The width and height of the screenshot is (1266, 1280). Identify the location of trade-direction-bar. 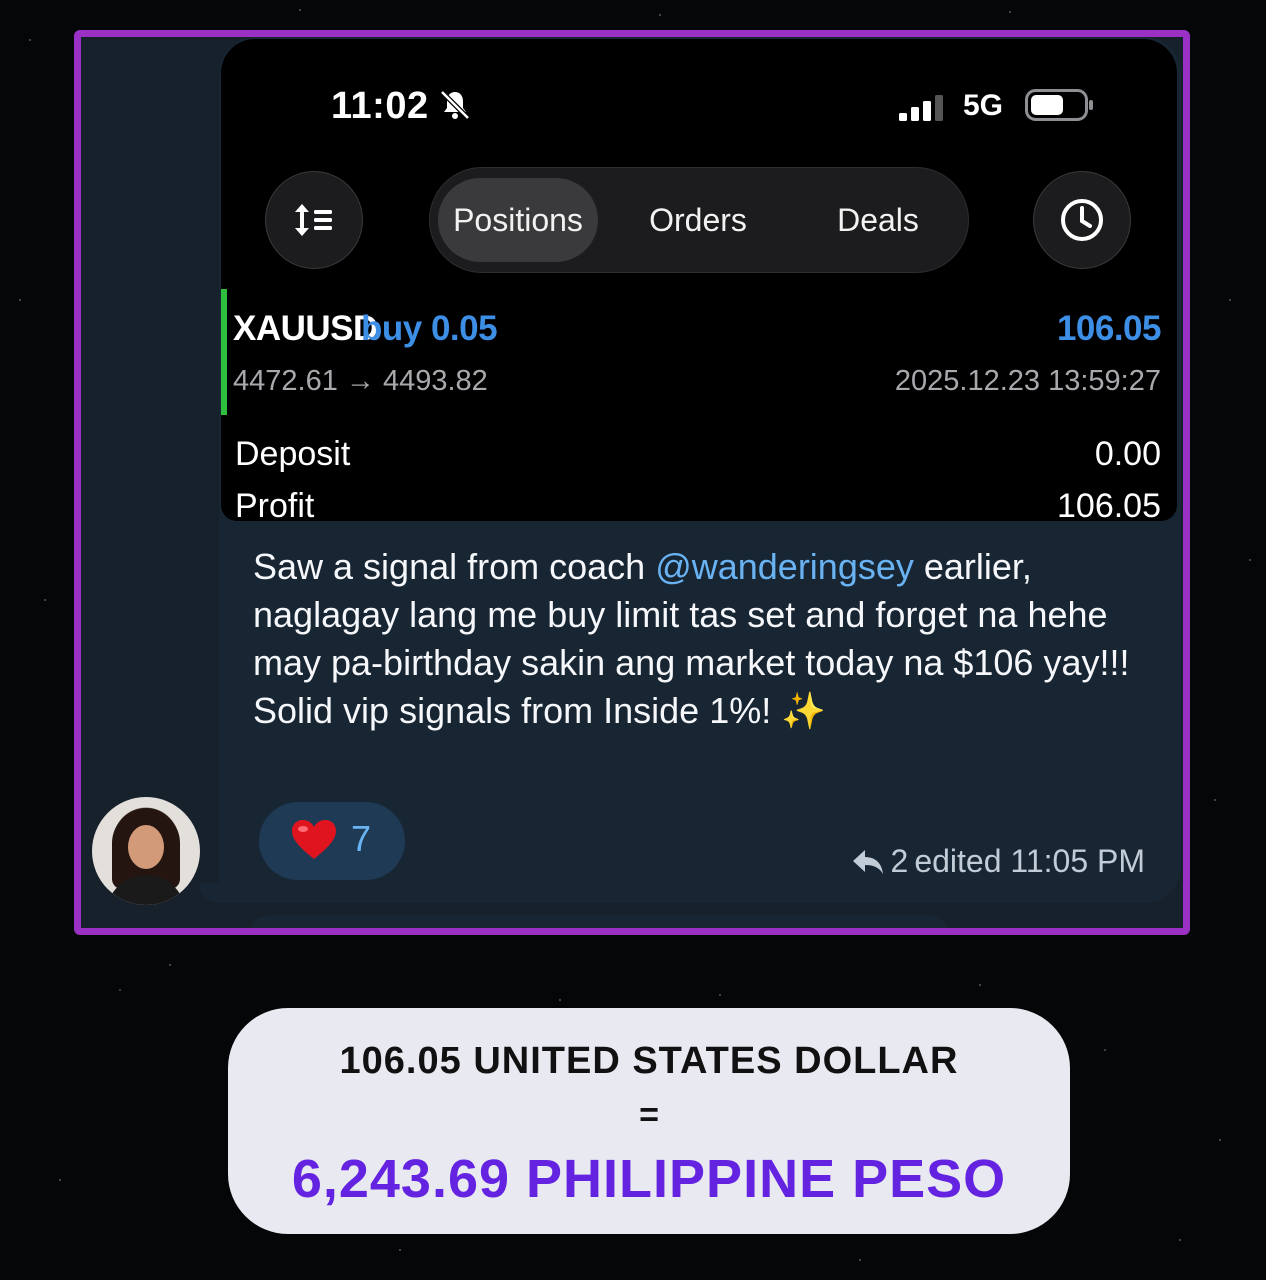
(224, 352).